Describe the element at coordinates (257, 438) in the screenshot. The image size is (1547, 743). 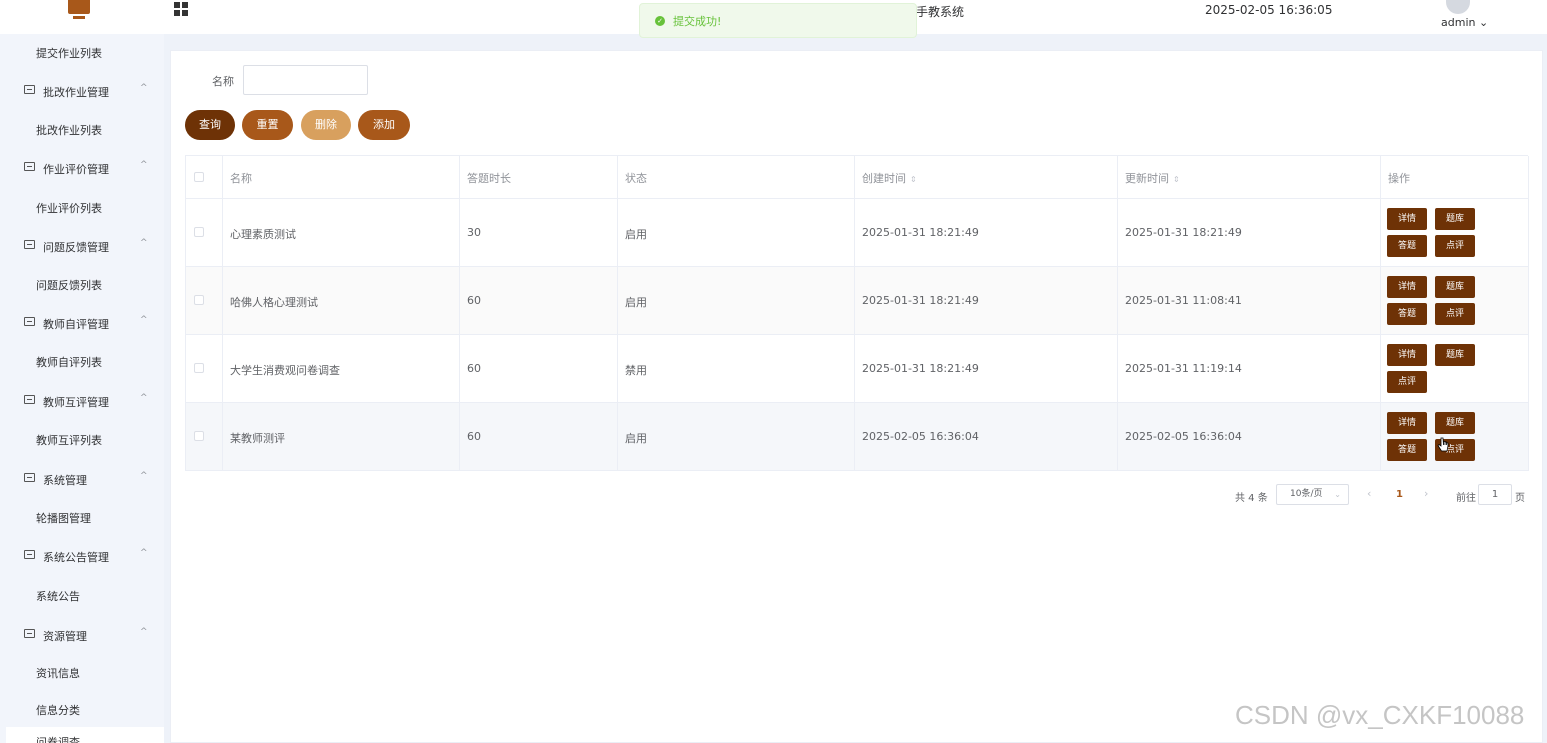
I see `cell-name: 某教师测评` at that location.